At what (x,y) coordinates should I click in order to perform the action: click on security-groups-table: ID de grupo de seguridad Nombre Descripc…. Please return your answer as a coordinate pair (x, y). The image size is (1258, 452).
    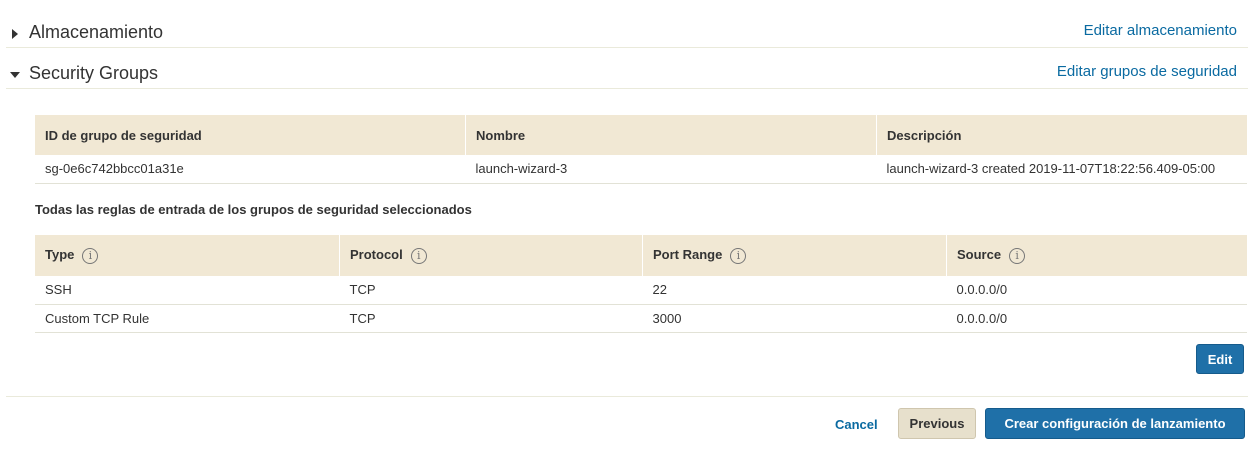
    Looking at the image, I should click on (641, 149).